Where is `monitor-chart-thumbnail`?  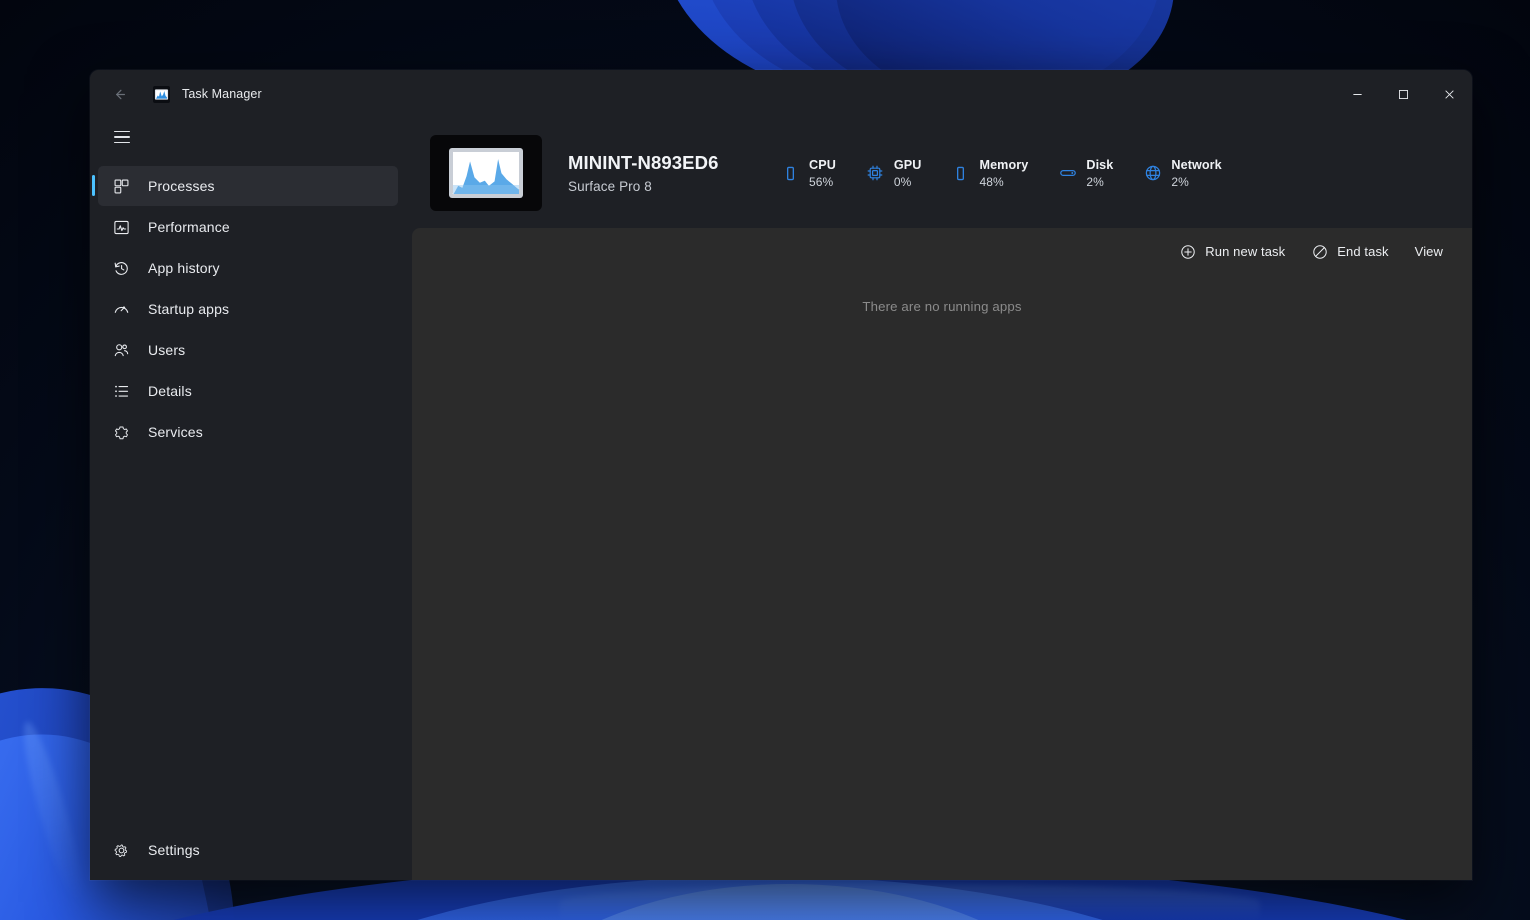
monitor-chart-thumbnail is located at coordinates (486, 173).